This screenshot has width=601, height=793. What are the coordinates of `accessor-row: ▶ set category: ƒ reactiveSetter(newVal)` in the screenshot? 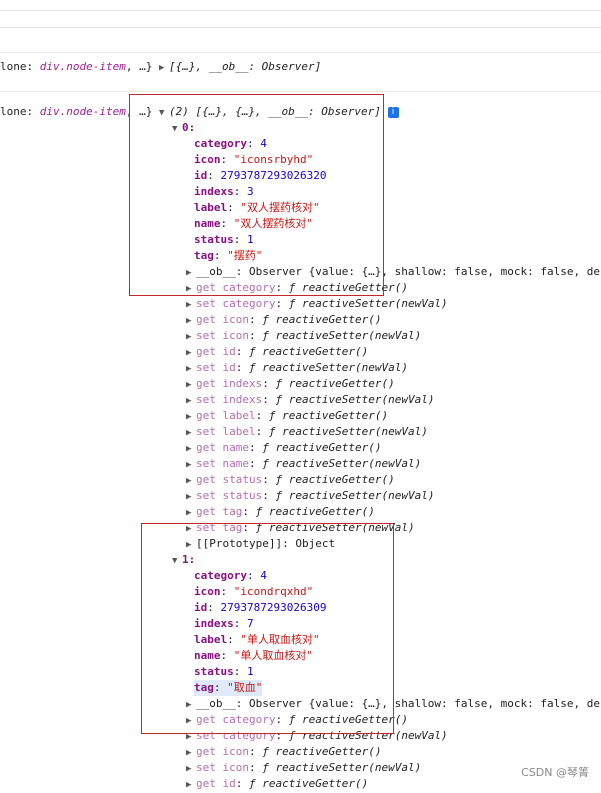 It's located at (317, 304).